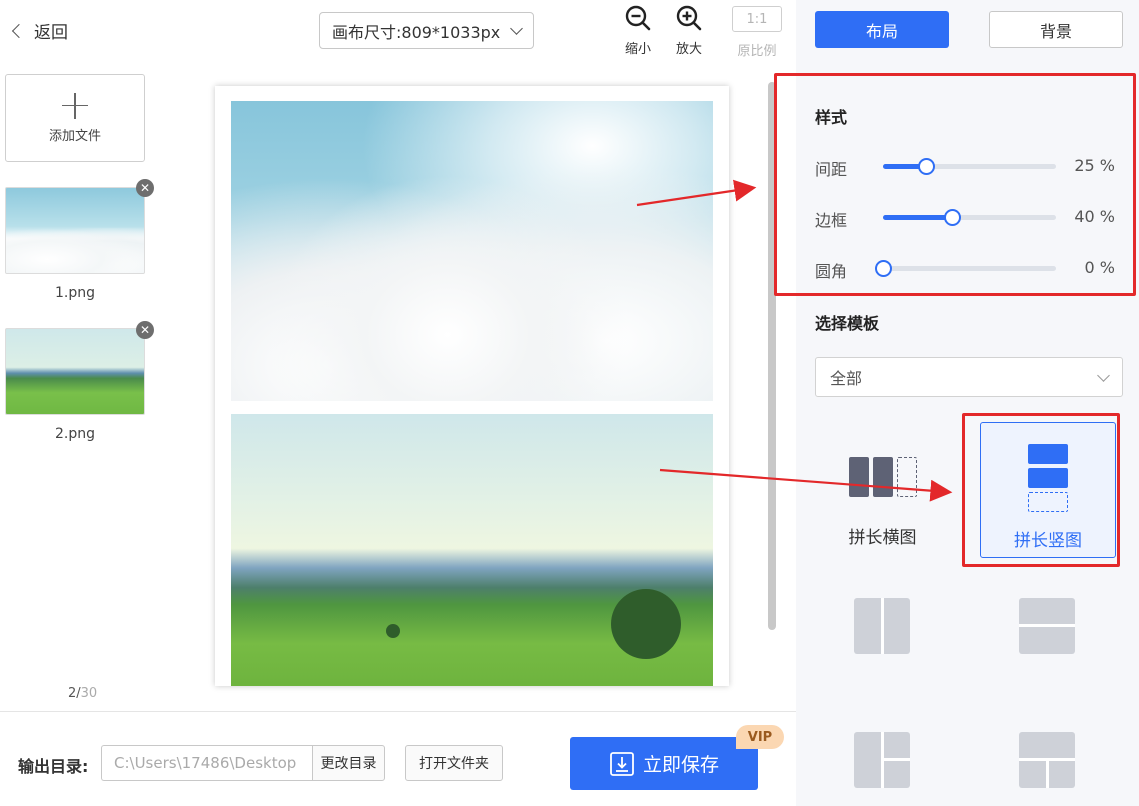  I want to click on preview-image-landscape, so click(472, 550).